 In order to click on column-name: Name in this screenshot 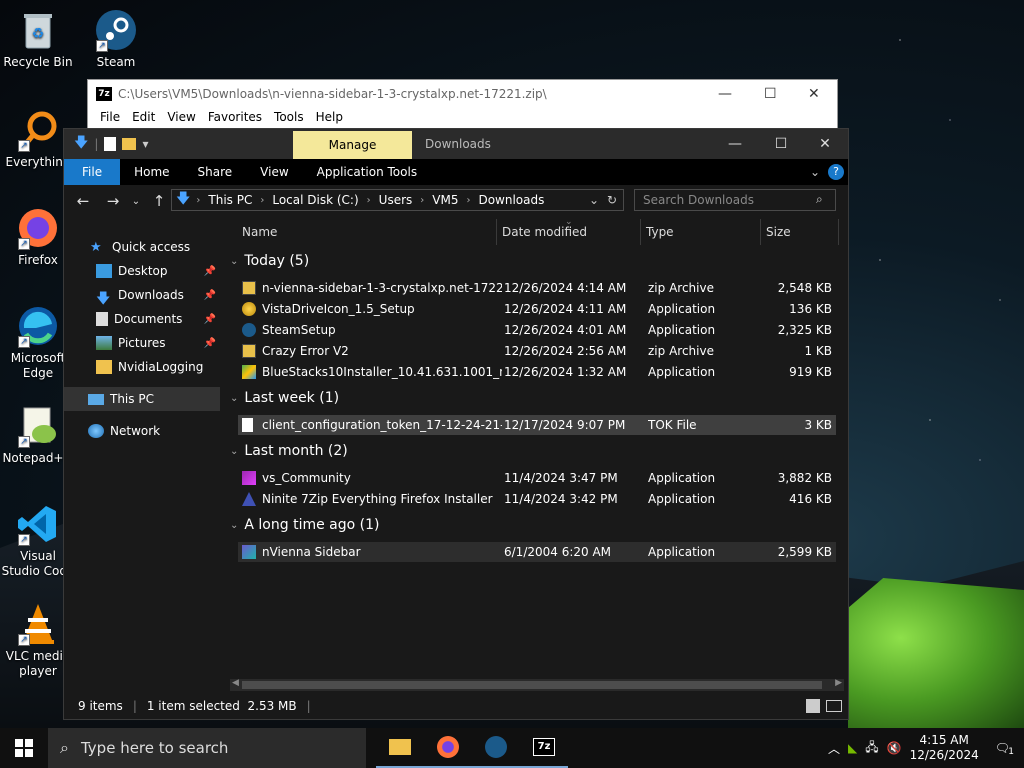, I will do `click(259, 232)`.